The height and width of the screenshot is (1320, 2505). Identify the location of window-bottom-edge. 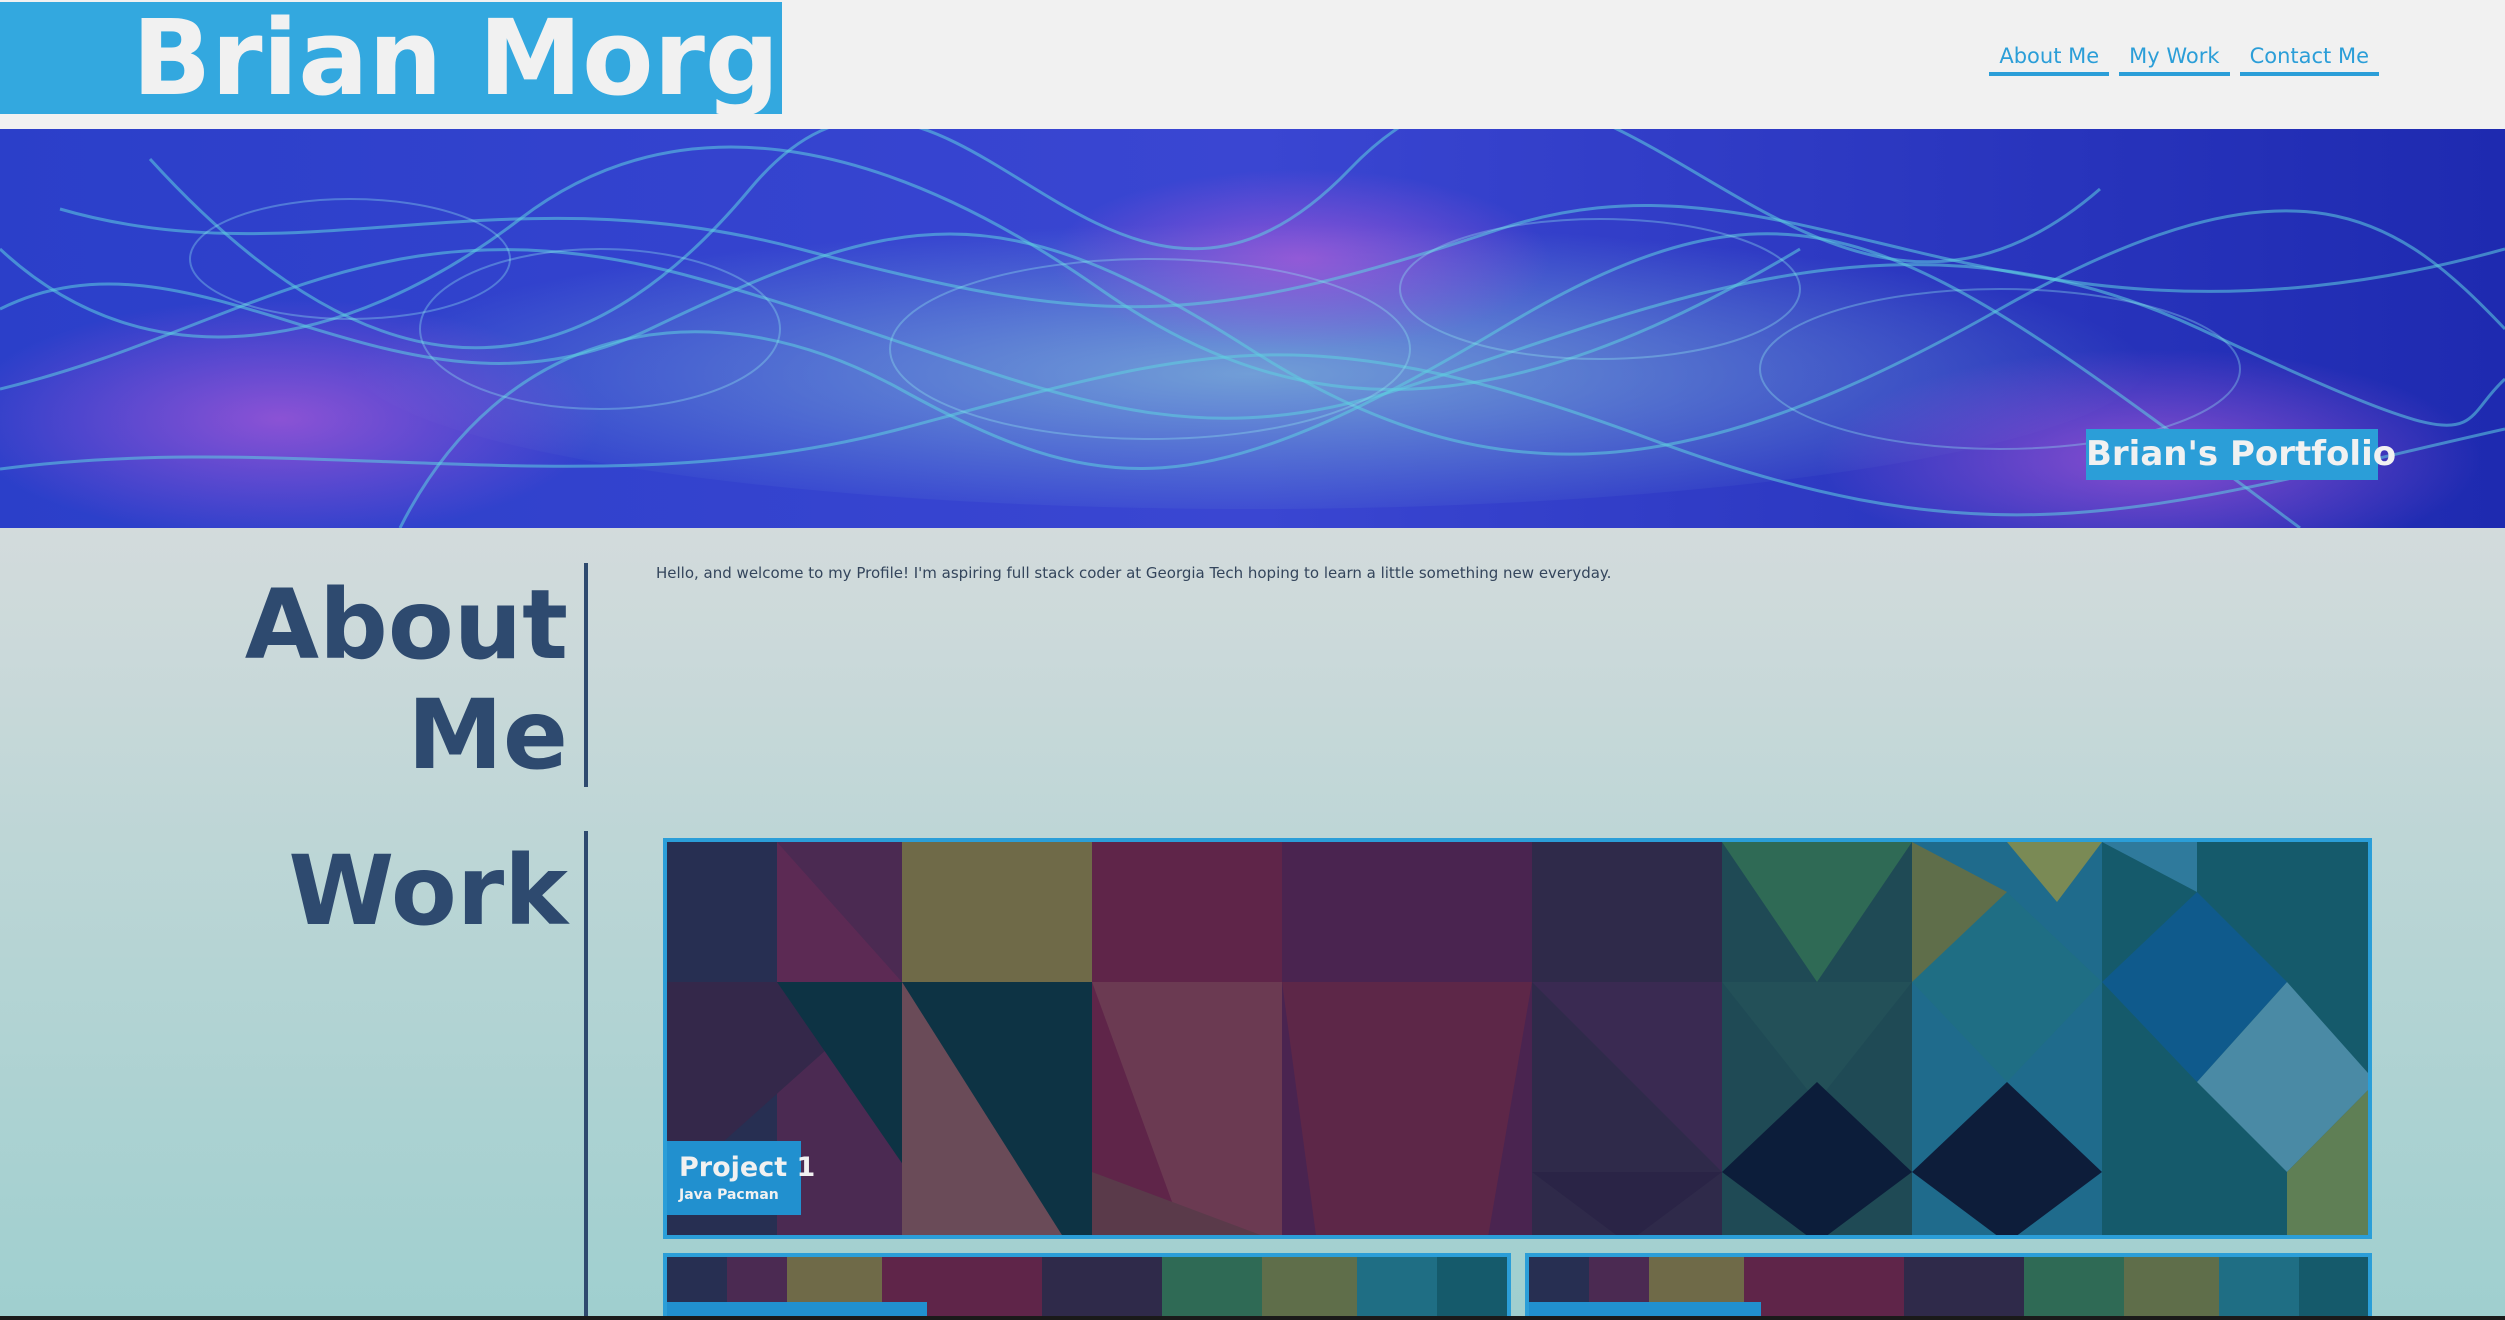
(1252, 1318).